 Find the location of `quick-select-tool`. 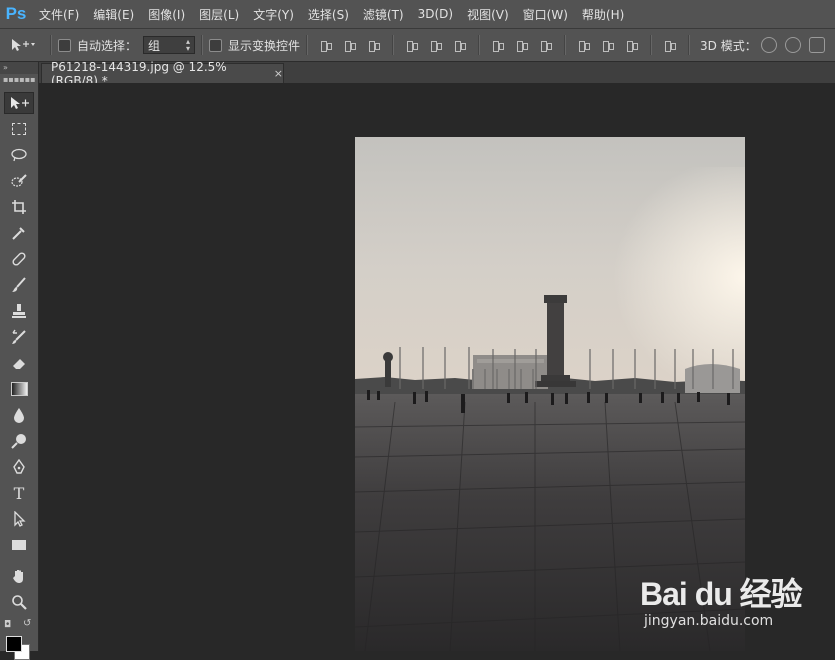

quick-select-tool is located at coordinates (19, 181).